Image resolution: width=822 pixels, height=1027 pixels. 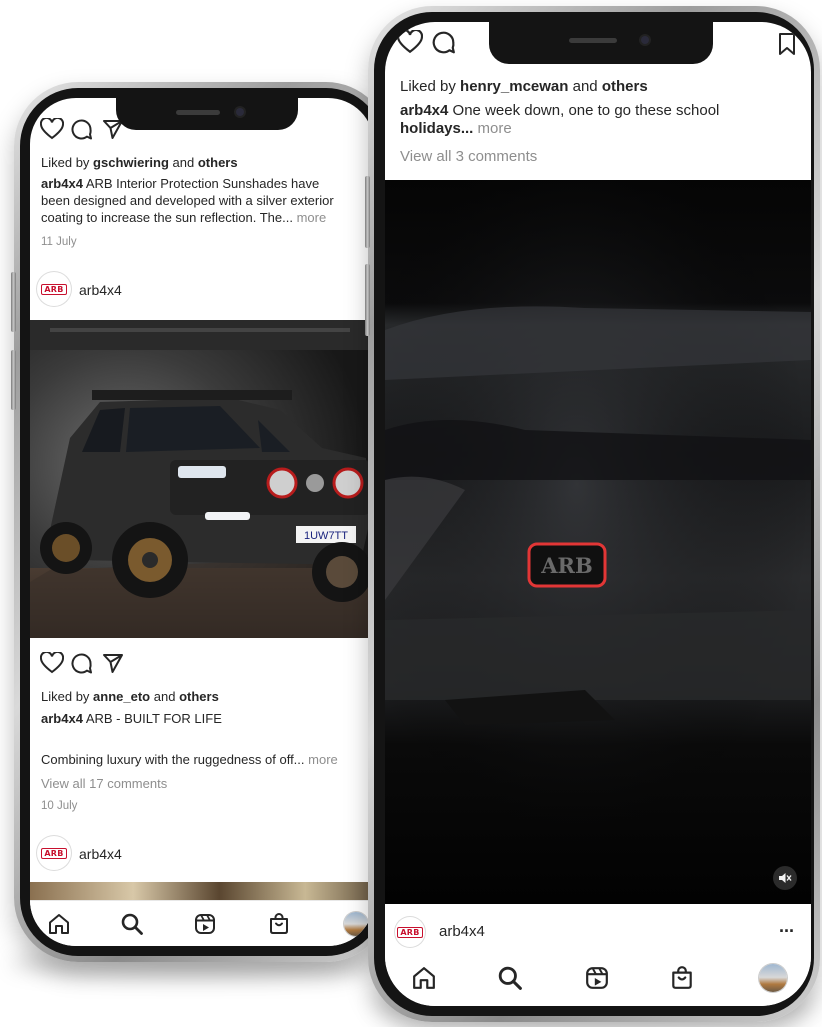 I want to click on top-post-likes: Liked by gschwiering and others, so click(x=139, y=162).